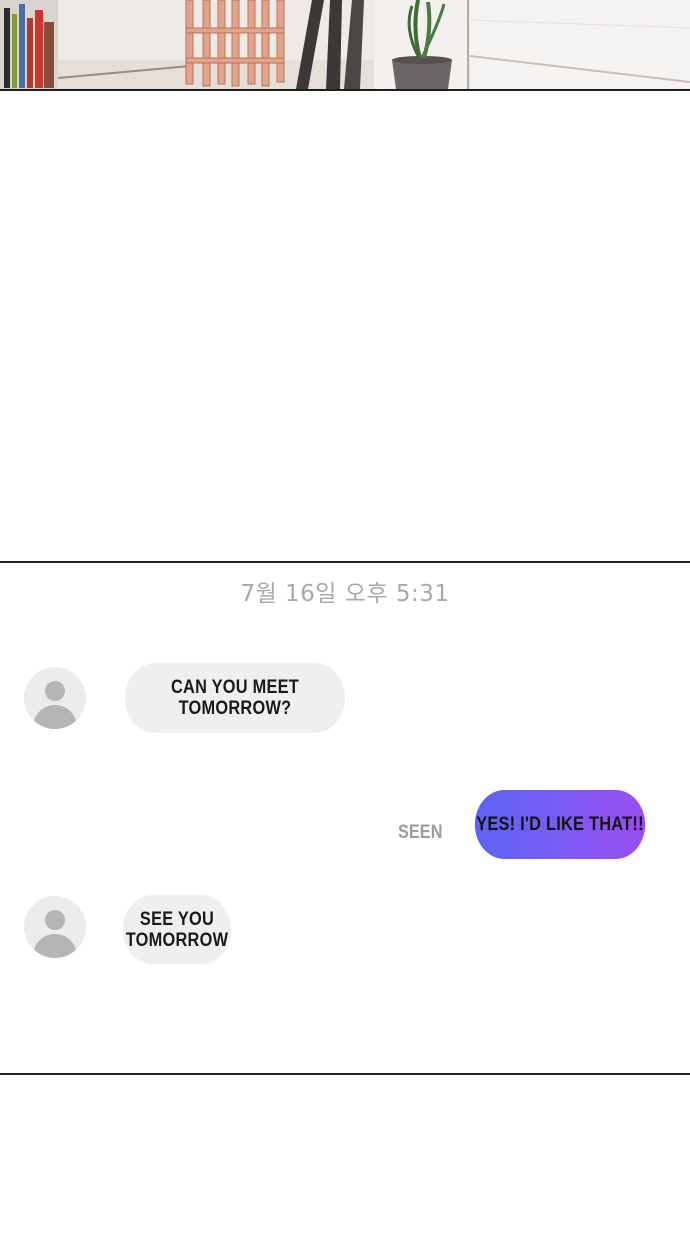  I want to click on incoming-message-bubble: SEE YOU TOMORROW, so click(177, 929).